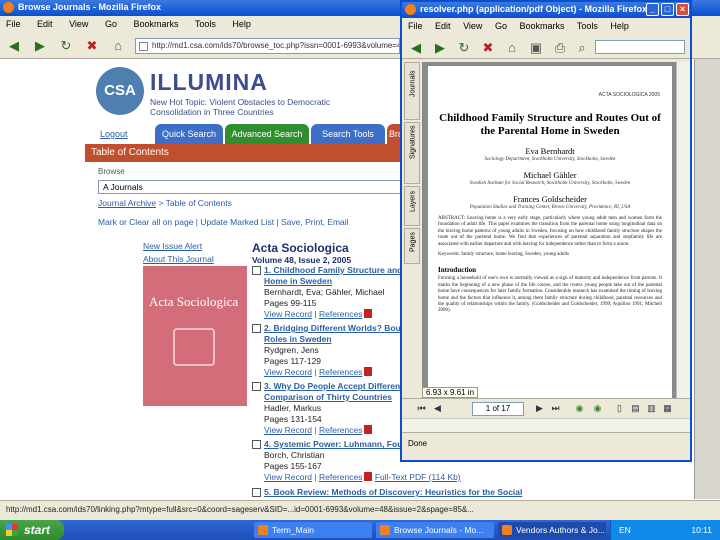  Describe the element at coordinates (536, 48) in the screenshot. I see `save-icon: ▣` at that location.